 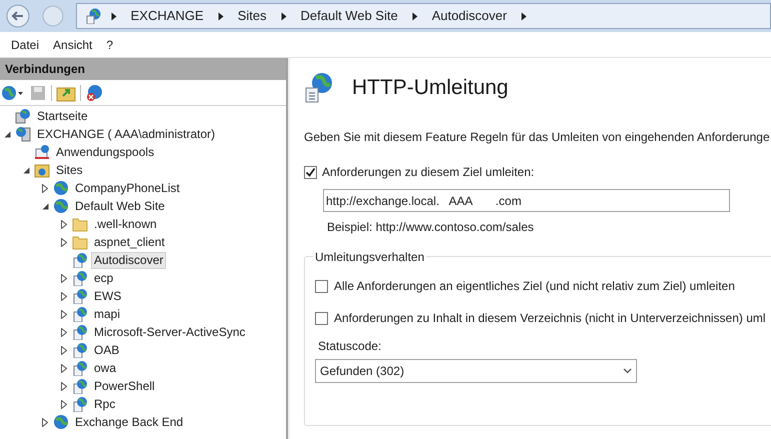 What do you see at coordinates (42, 170) in the screenshot?
I see `folder-globe-icon` at bounding box center [42, 170].